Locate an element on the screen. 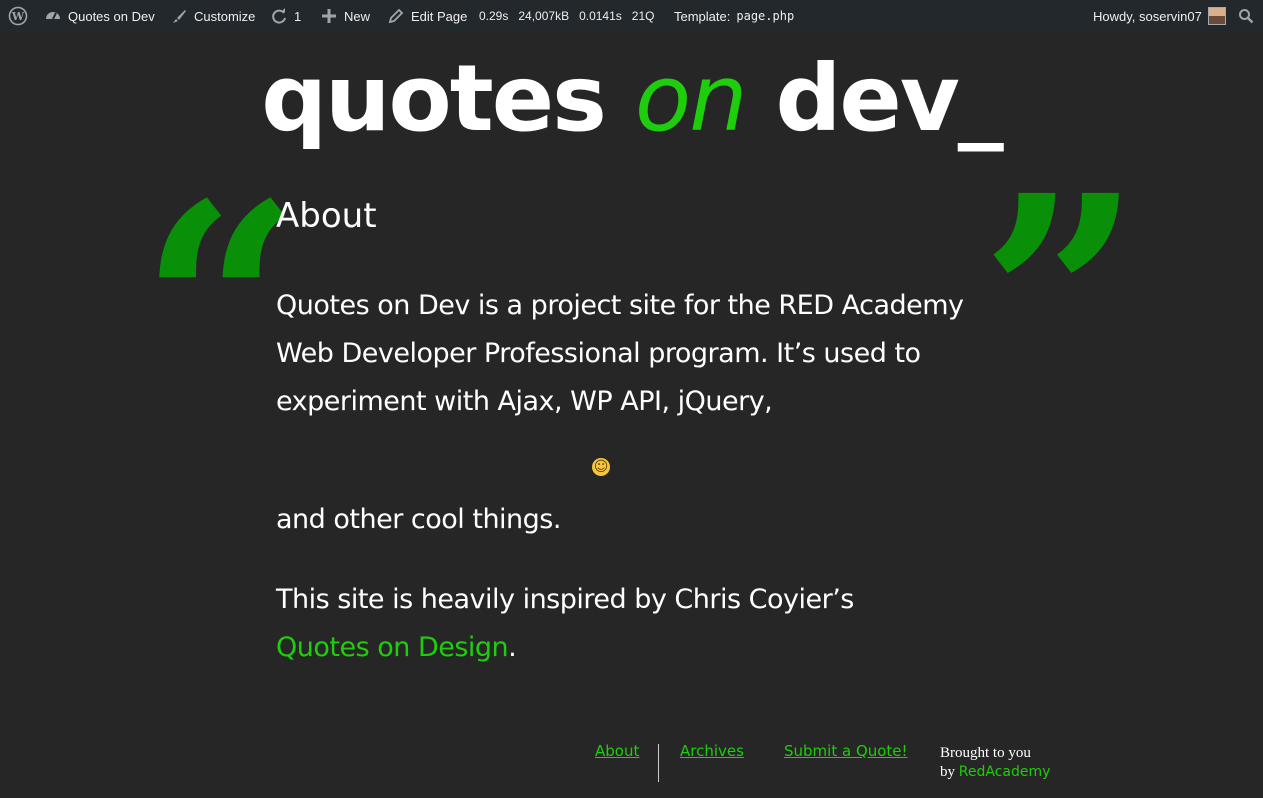 The height and width of the screenshot is (798, 1263). template-file: page.php is located at coordinates (765, 16).